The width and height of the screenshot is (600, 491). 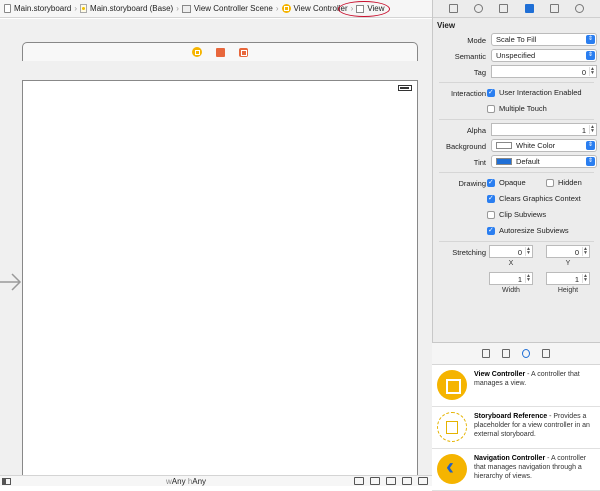 I want to click on scene-dock, so click(x=220, y=51).